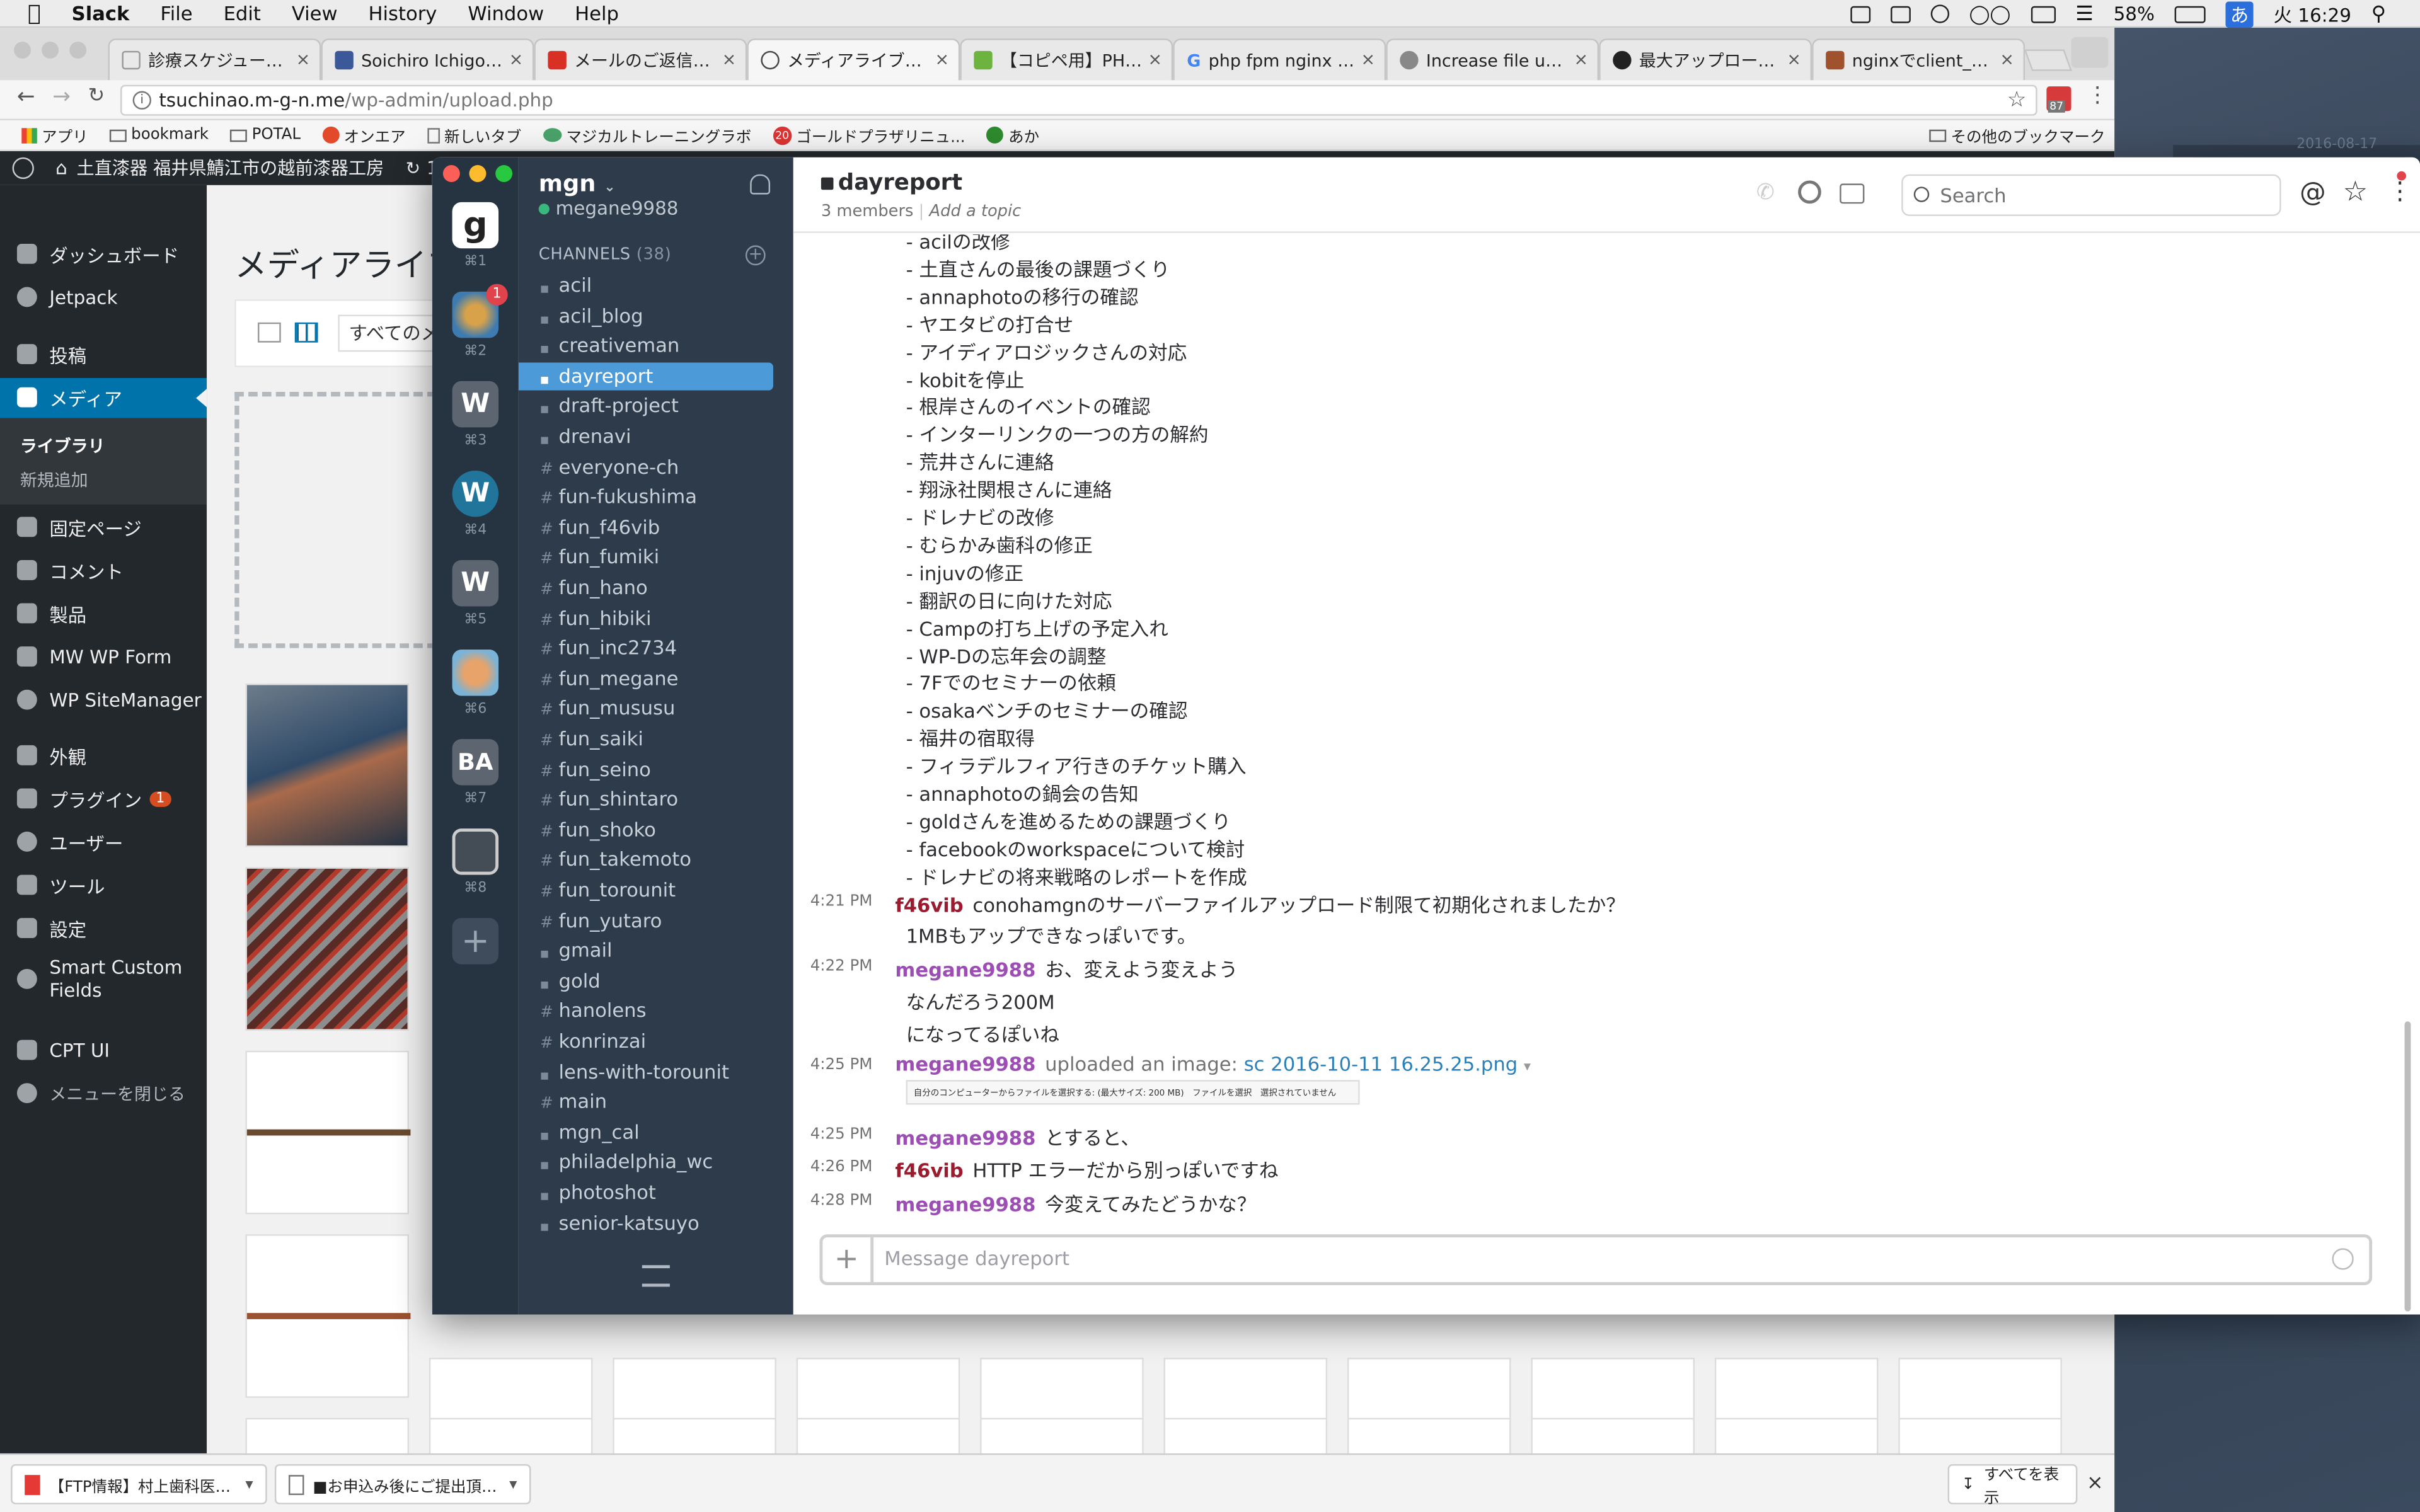  I want to click on menu-window: Window, so click(506, 13).